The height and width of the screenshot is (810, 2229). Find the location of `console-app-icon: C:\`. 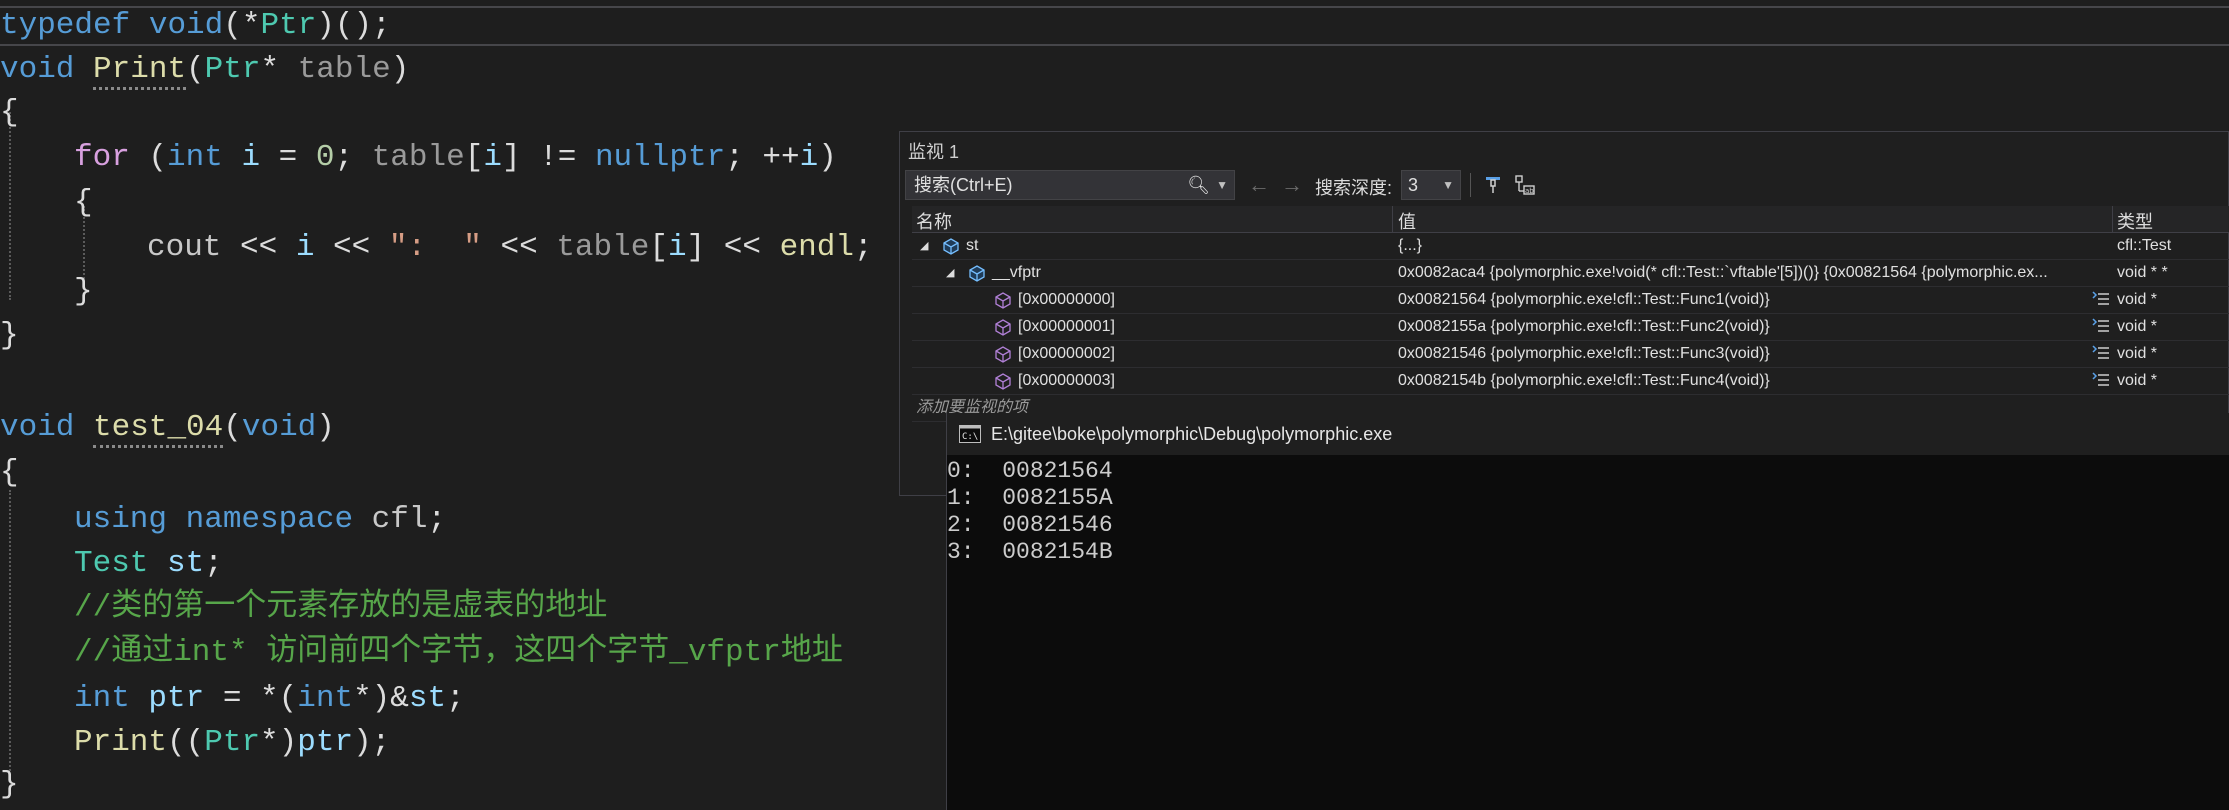

console-app-icon: C:\ is located at coordinates (970, 434).